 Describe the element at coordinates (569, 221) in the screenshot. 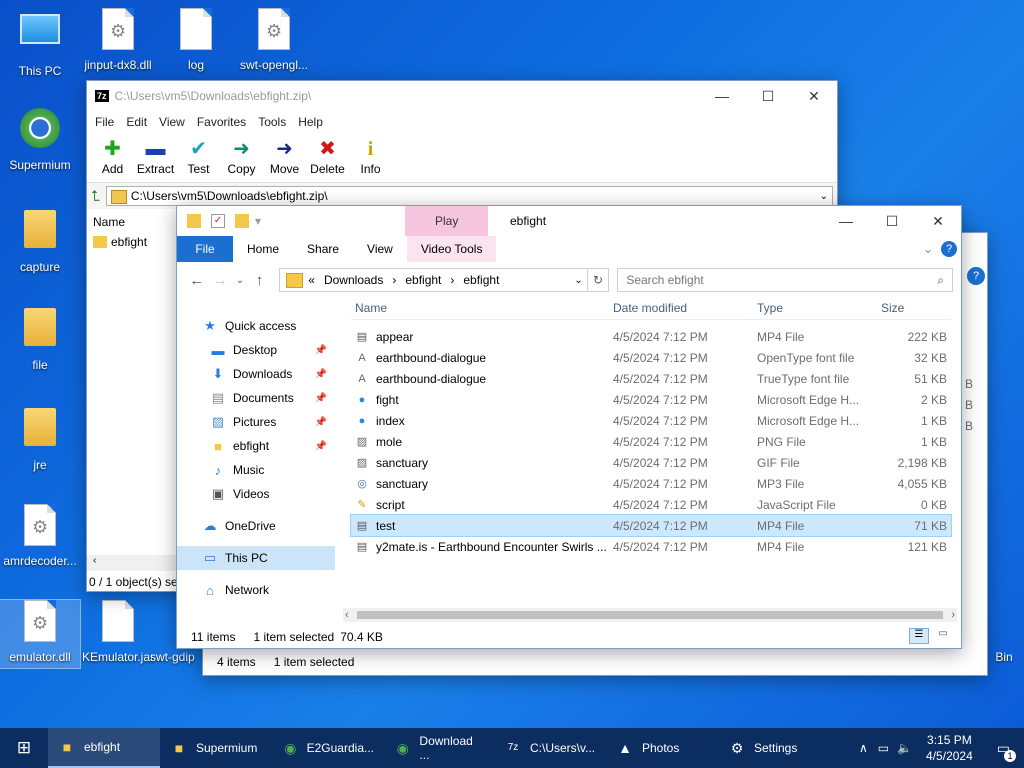

I see `explorer-titlebar: ✓ ▾ Play ebfight — ☐ ✕` at that location.